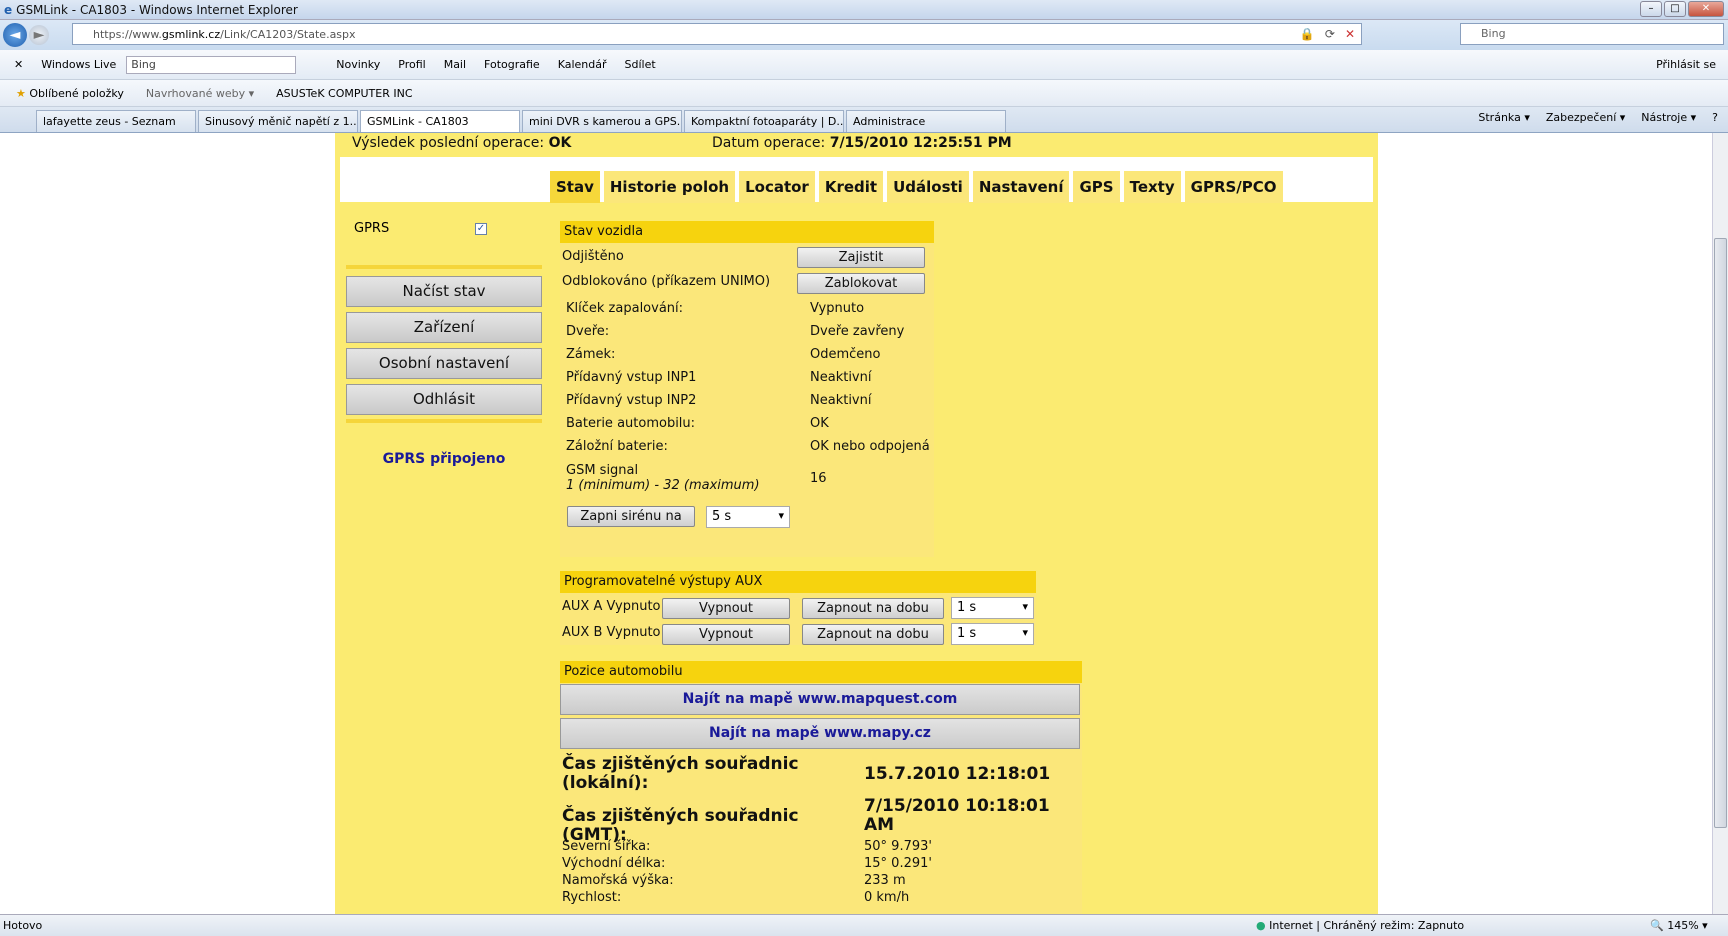  I want to click on zoom-value: 145%, so click(1683, 925).